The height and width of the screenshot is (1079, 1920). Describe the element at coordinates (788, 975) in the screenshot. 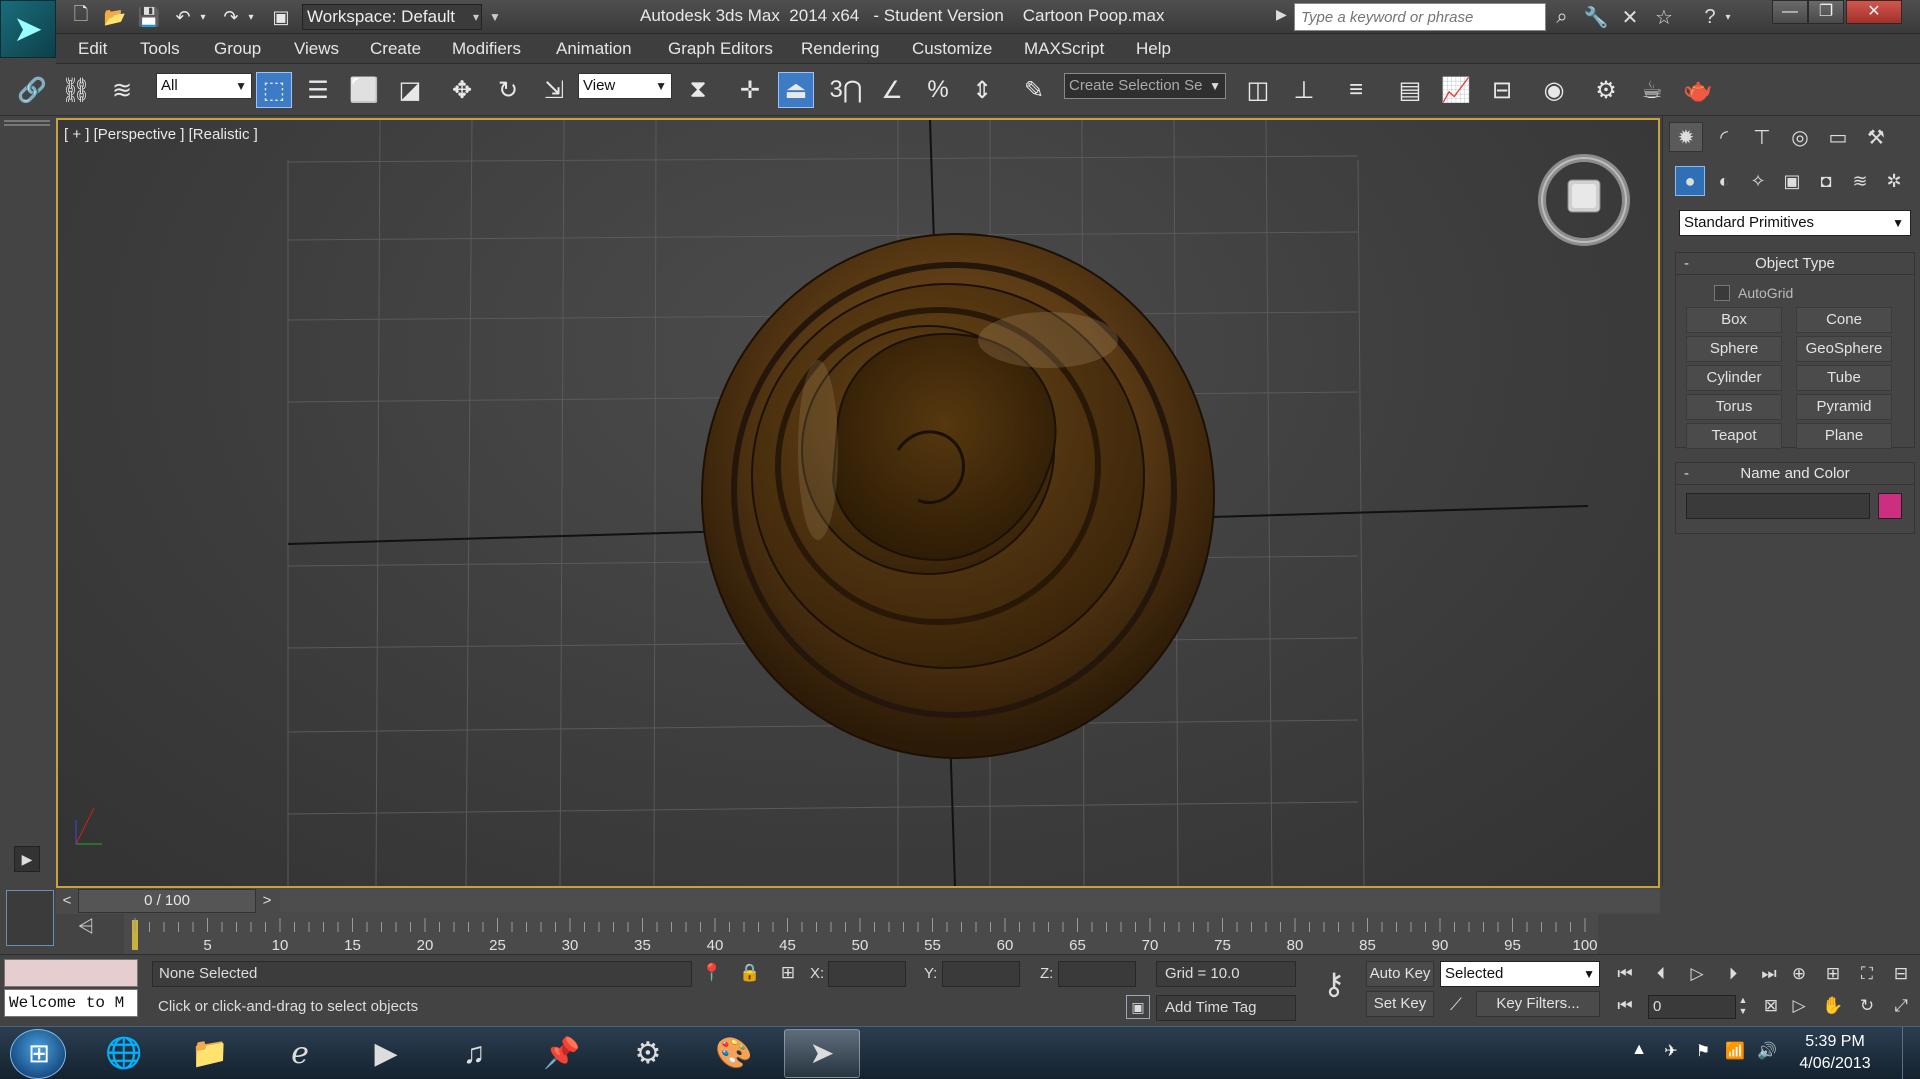

I see `absolute-mode-icon: ⊞` at that location.